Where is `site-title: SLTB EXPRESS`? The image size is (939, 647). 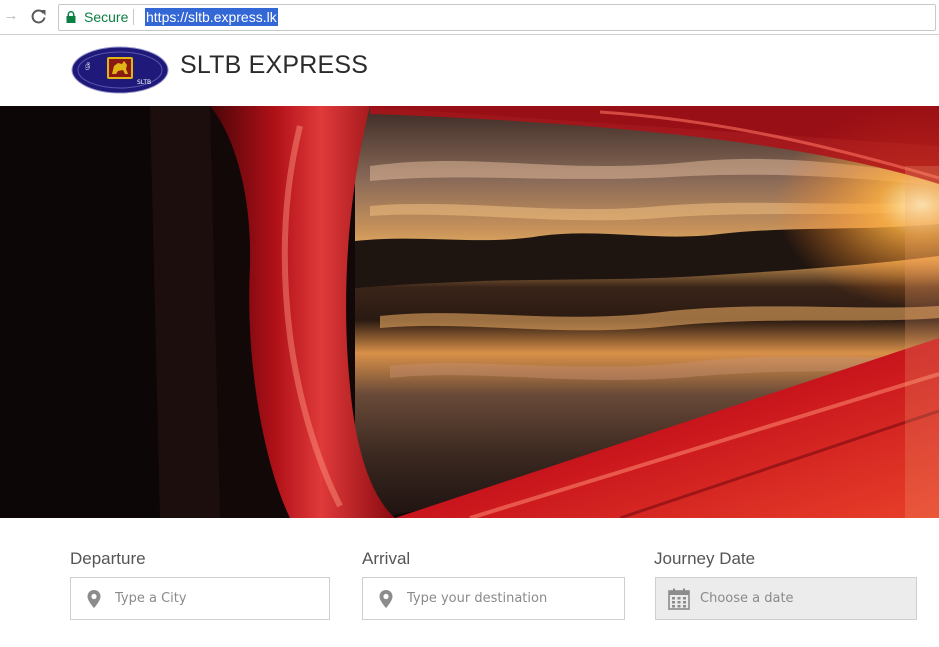 site-title: SLTB EXPRESS is located at coordinates (274, 65).